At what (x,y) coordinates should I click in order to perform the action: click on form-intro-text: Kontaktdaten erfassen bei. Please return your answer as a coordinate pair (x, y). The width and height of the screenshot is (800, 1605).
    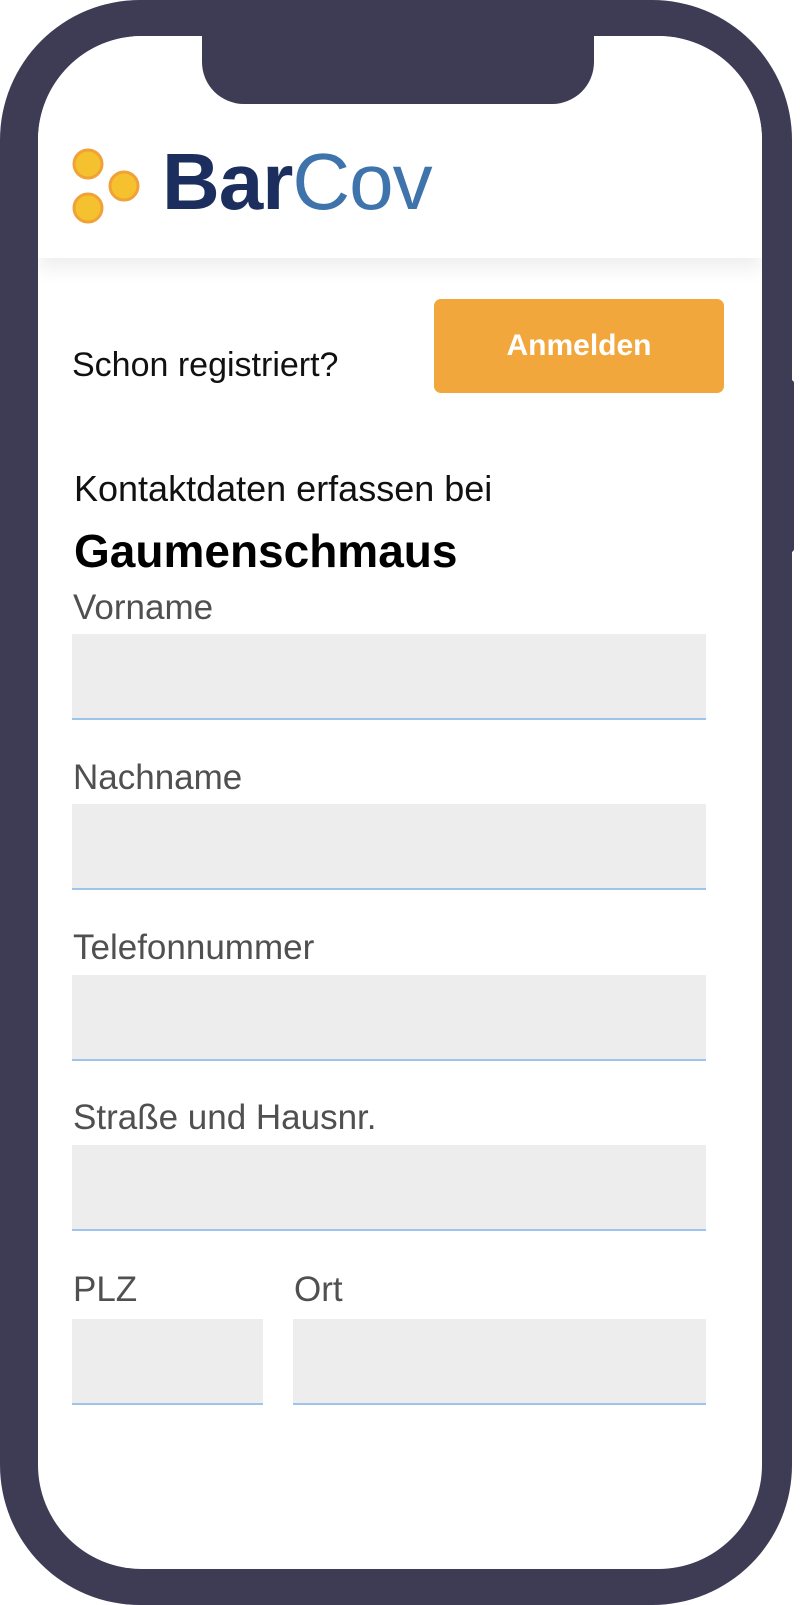
    Looking at the image, I should click on (283, 488).